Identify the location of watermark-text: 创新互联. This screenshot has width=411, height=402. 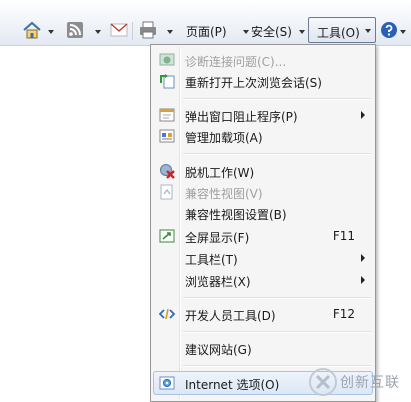
(370, 383).